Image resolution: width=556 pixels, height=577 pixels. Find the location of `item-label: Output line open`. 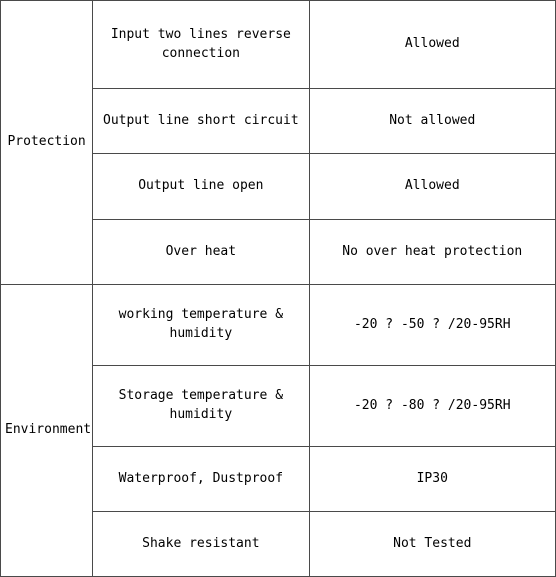

item-label: Output line open is located at coordinates (201, 186).